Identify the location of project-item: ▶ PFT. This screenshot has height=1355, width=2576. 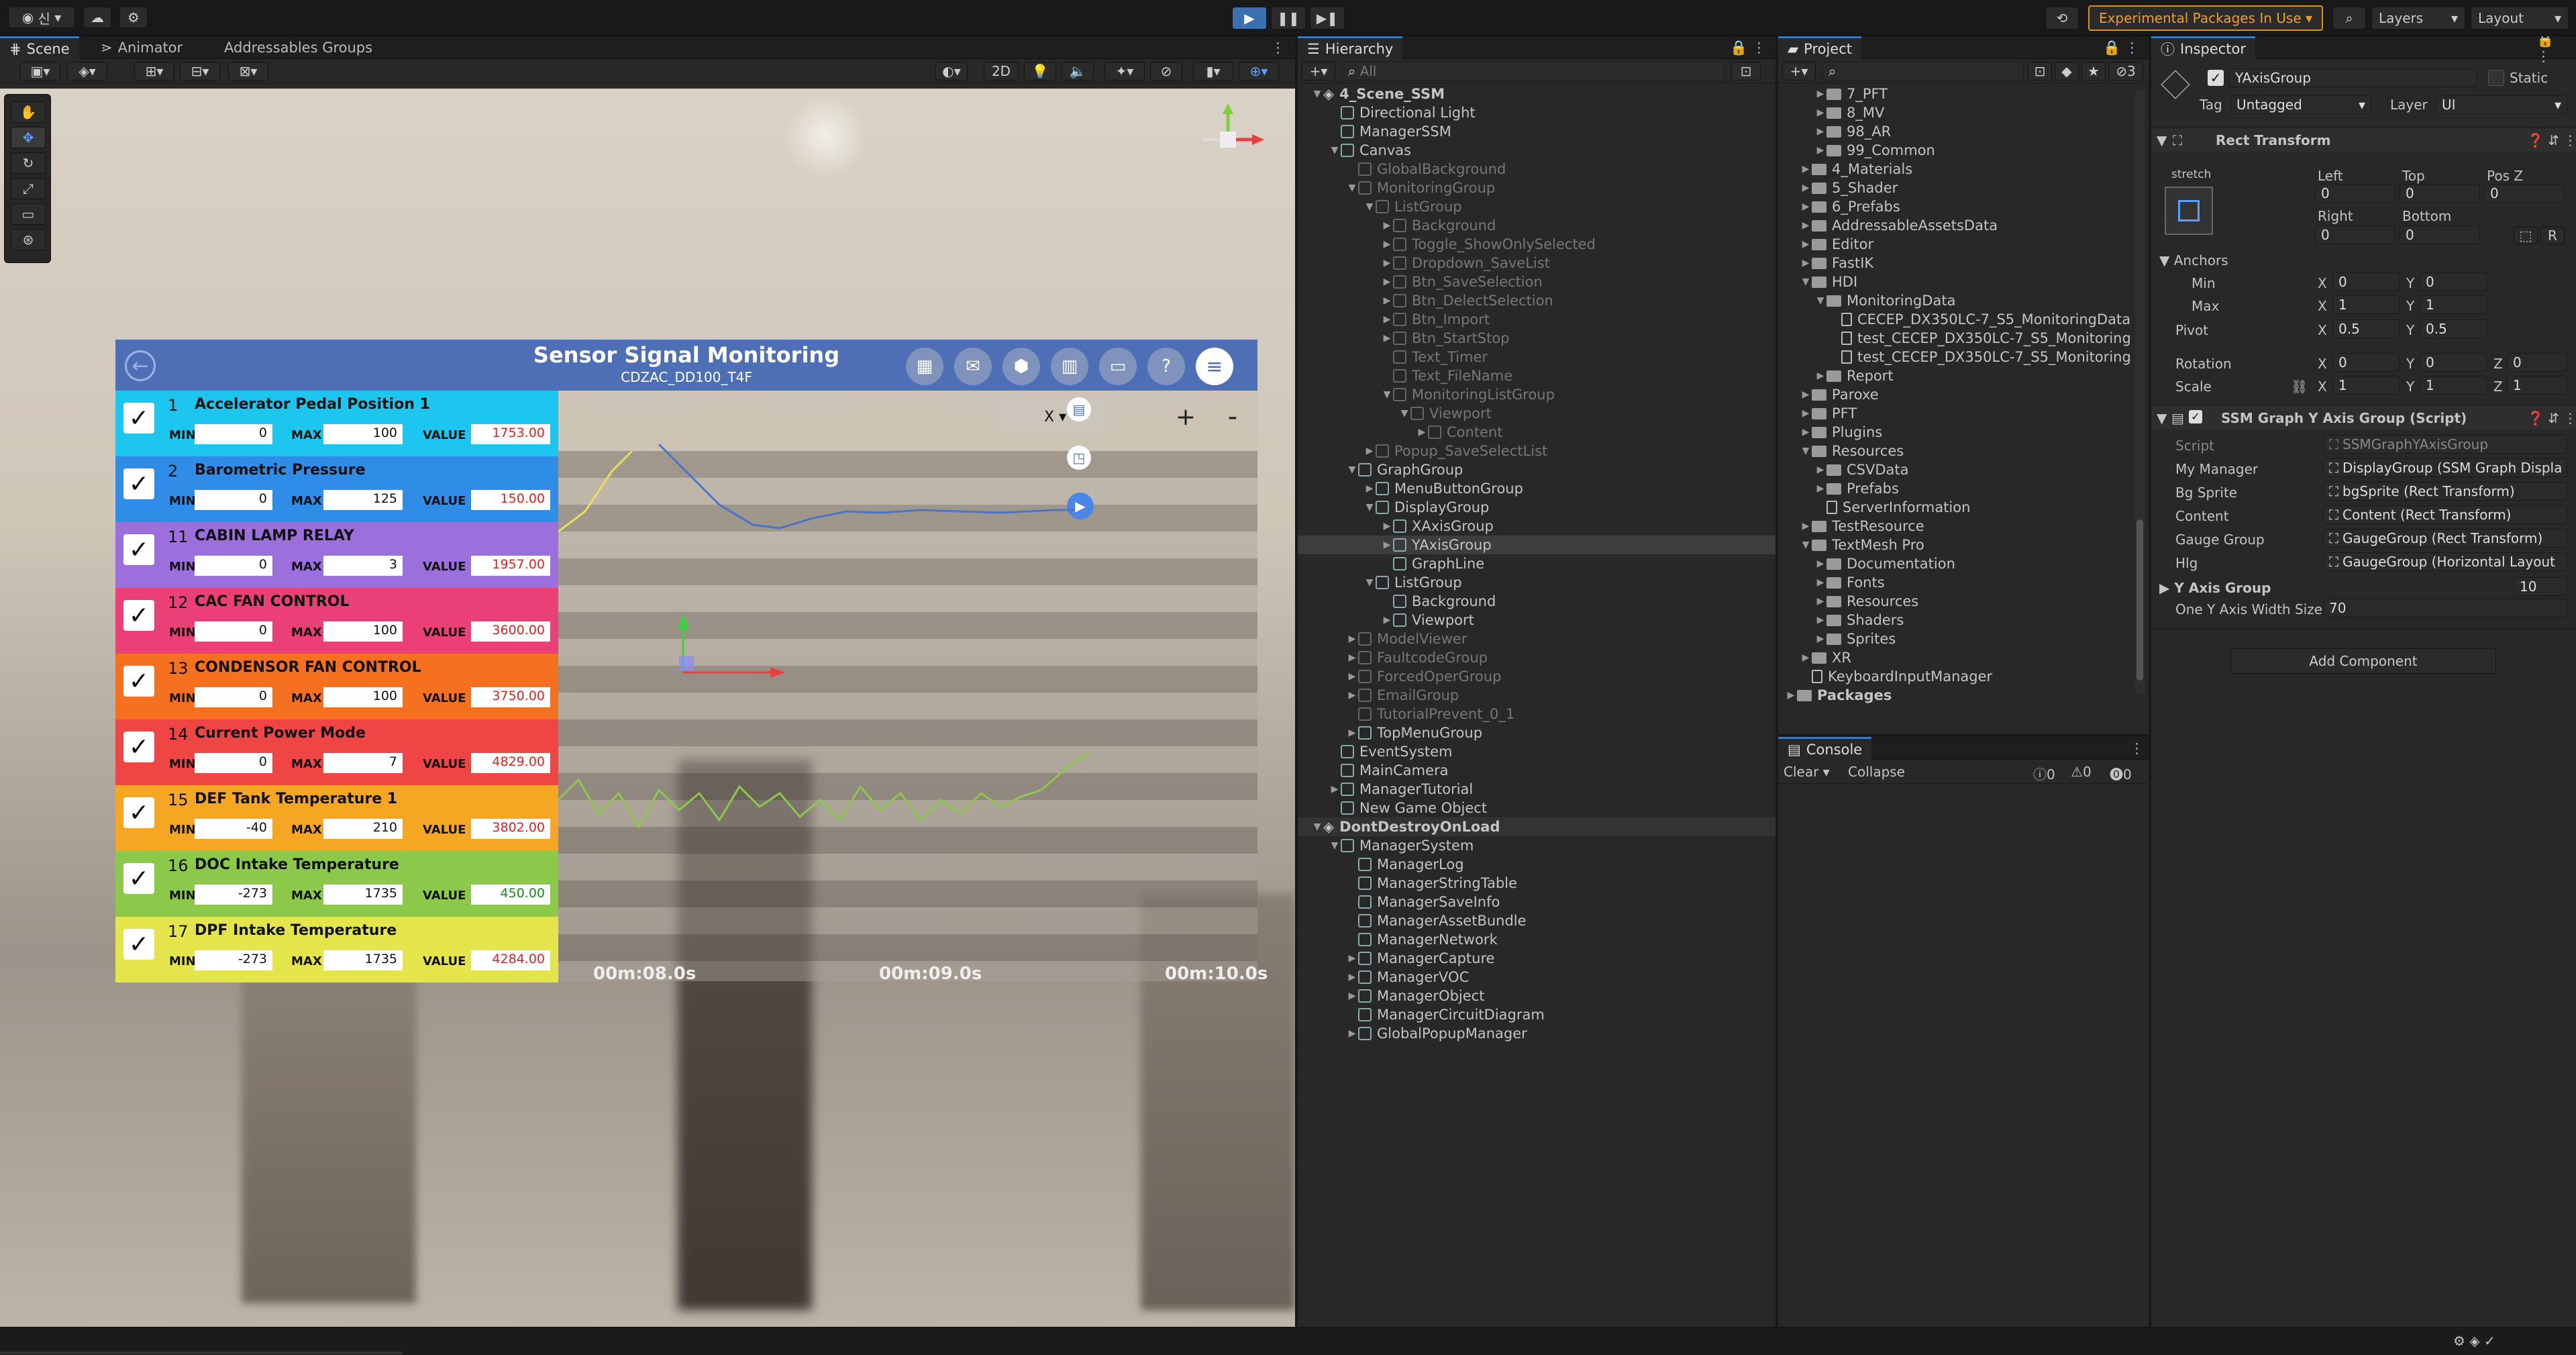
(1956, 413).